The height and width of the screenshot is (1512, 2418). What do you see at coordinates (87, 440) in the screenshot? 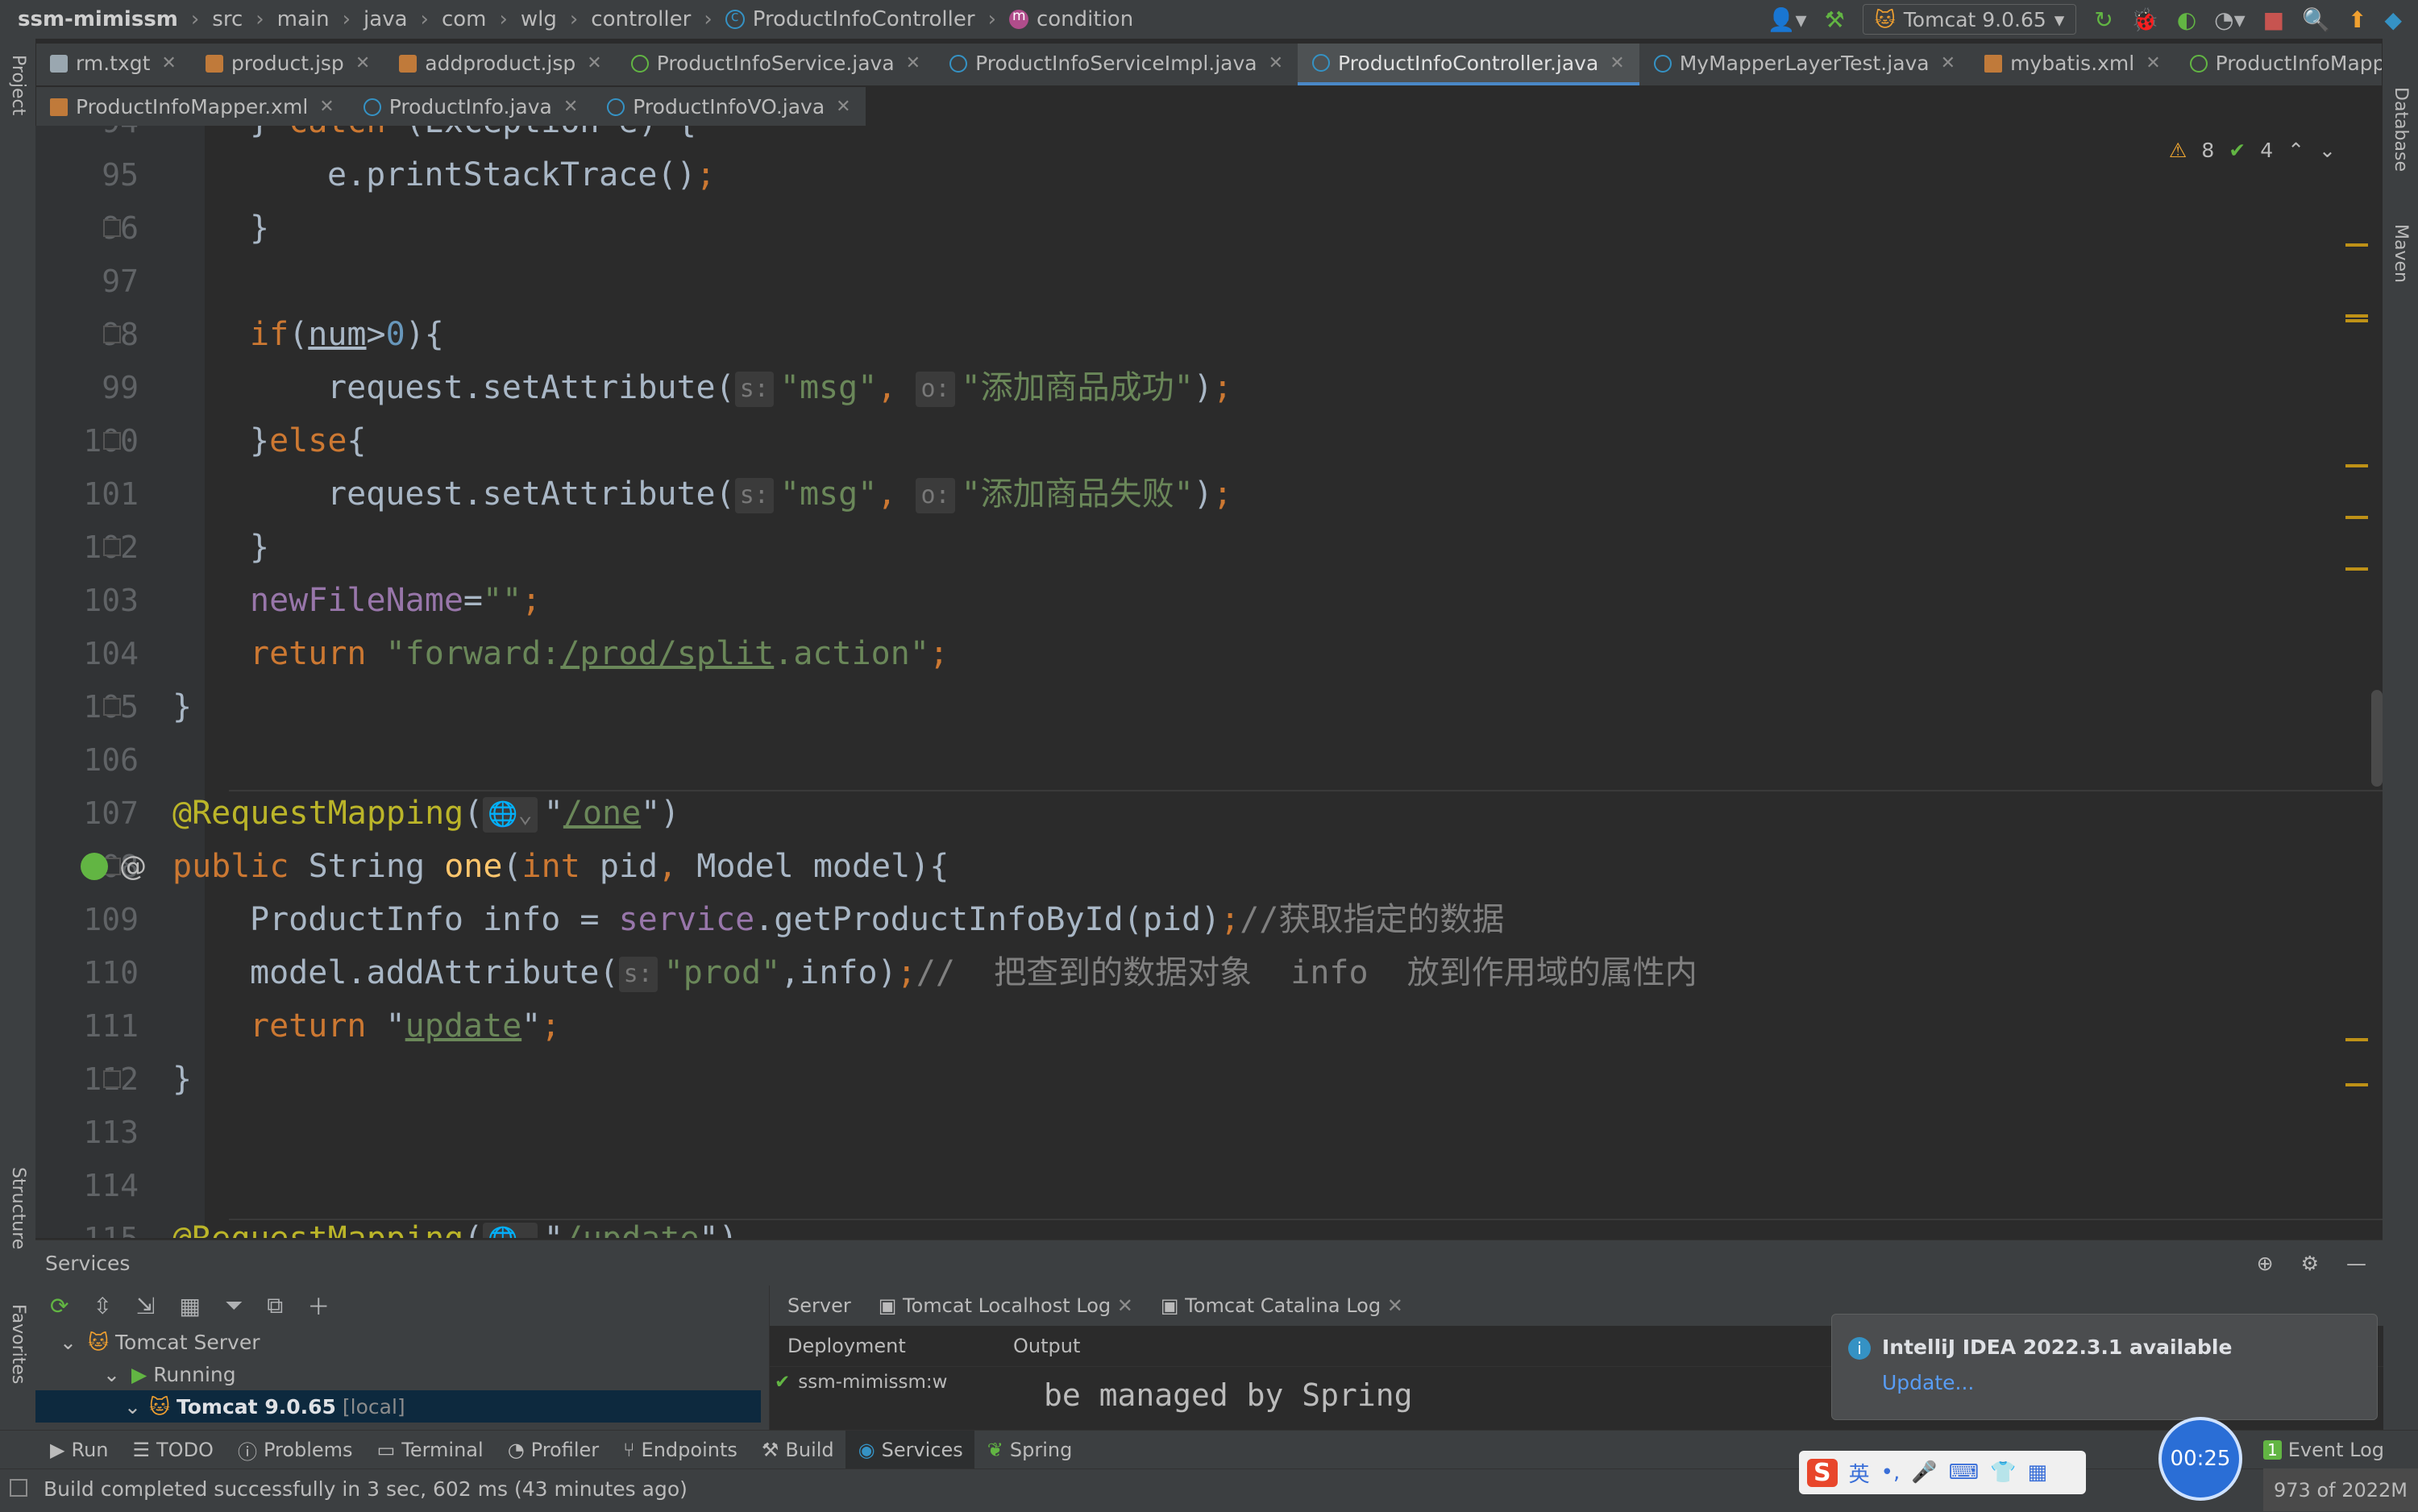
I see `line-number: 100` at bounding box center [87, 440].